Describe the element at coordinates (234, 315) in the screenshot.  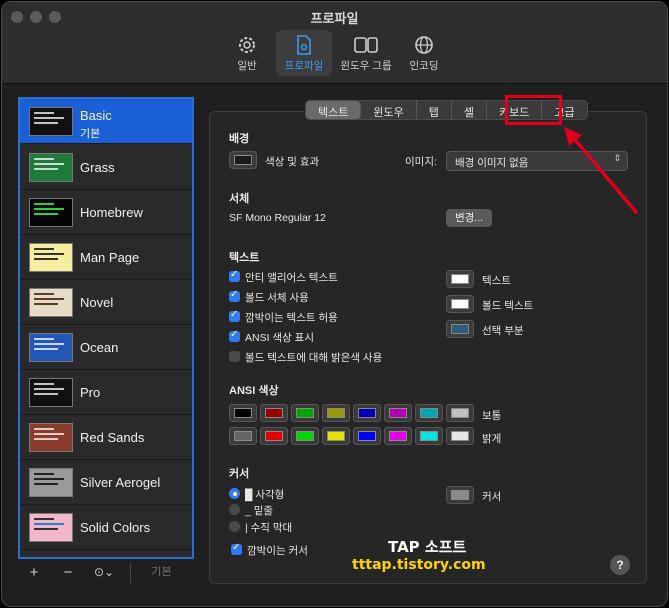
I see `blink-text-checkbox` at that location.